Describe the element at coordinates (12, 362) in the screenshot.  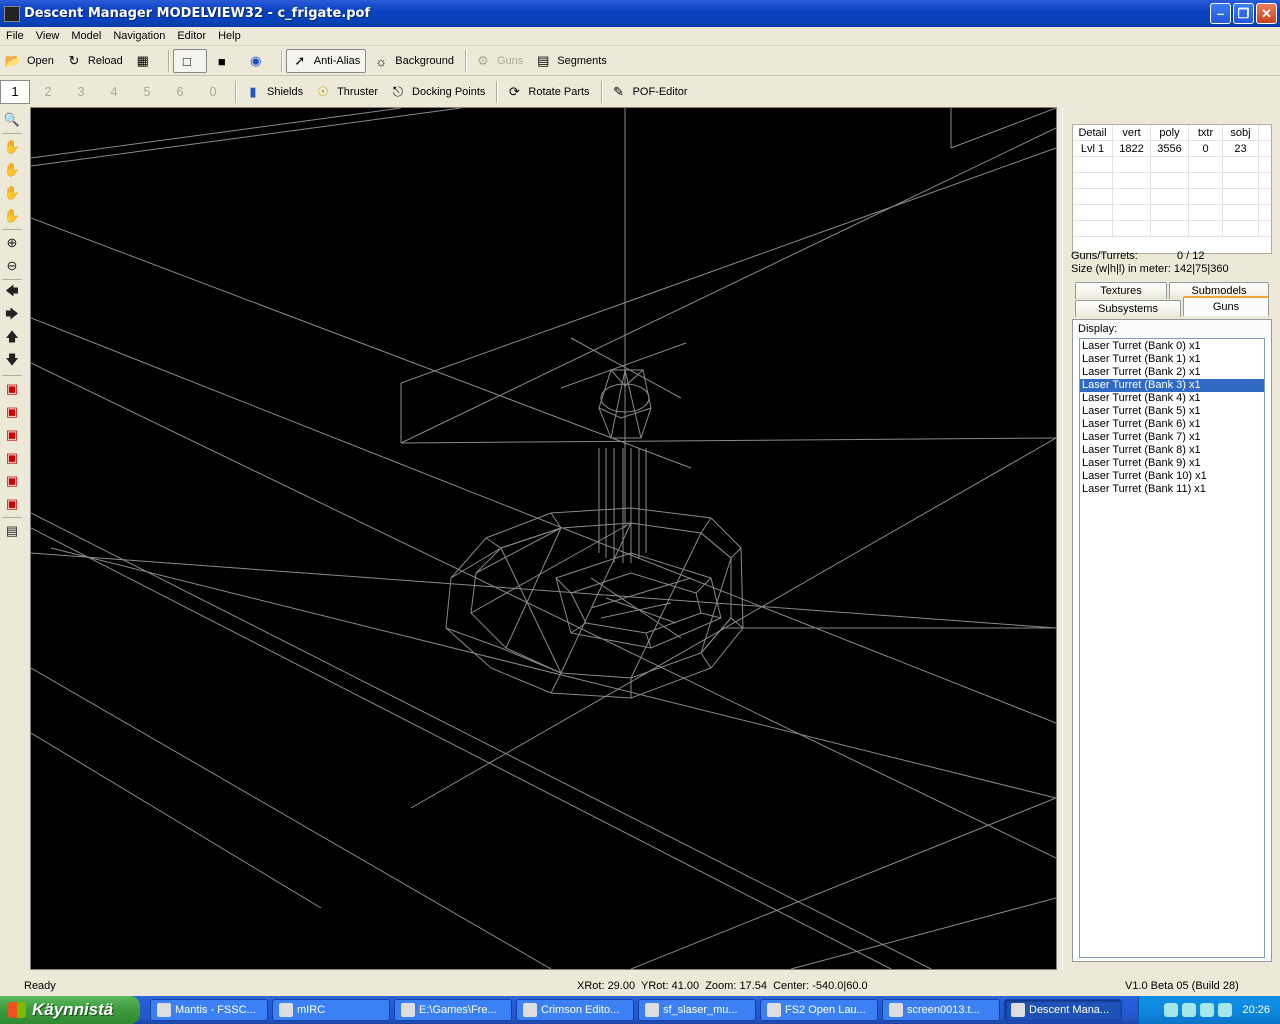
I see `arrow-down-icon: 🡇` at that location.